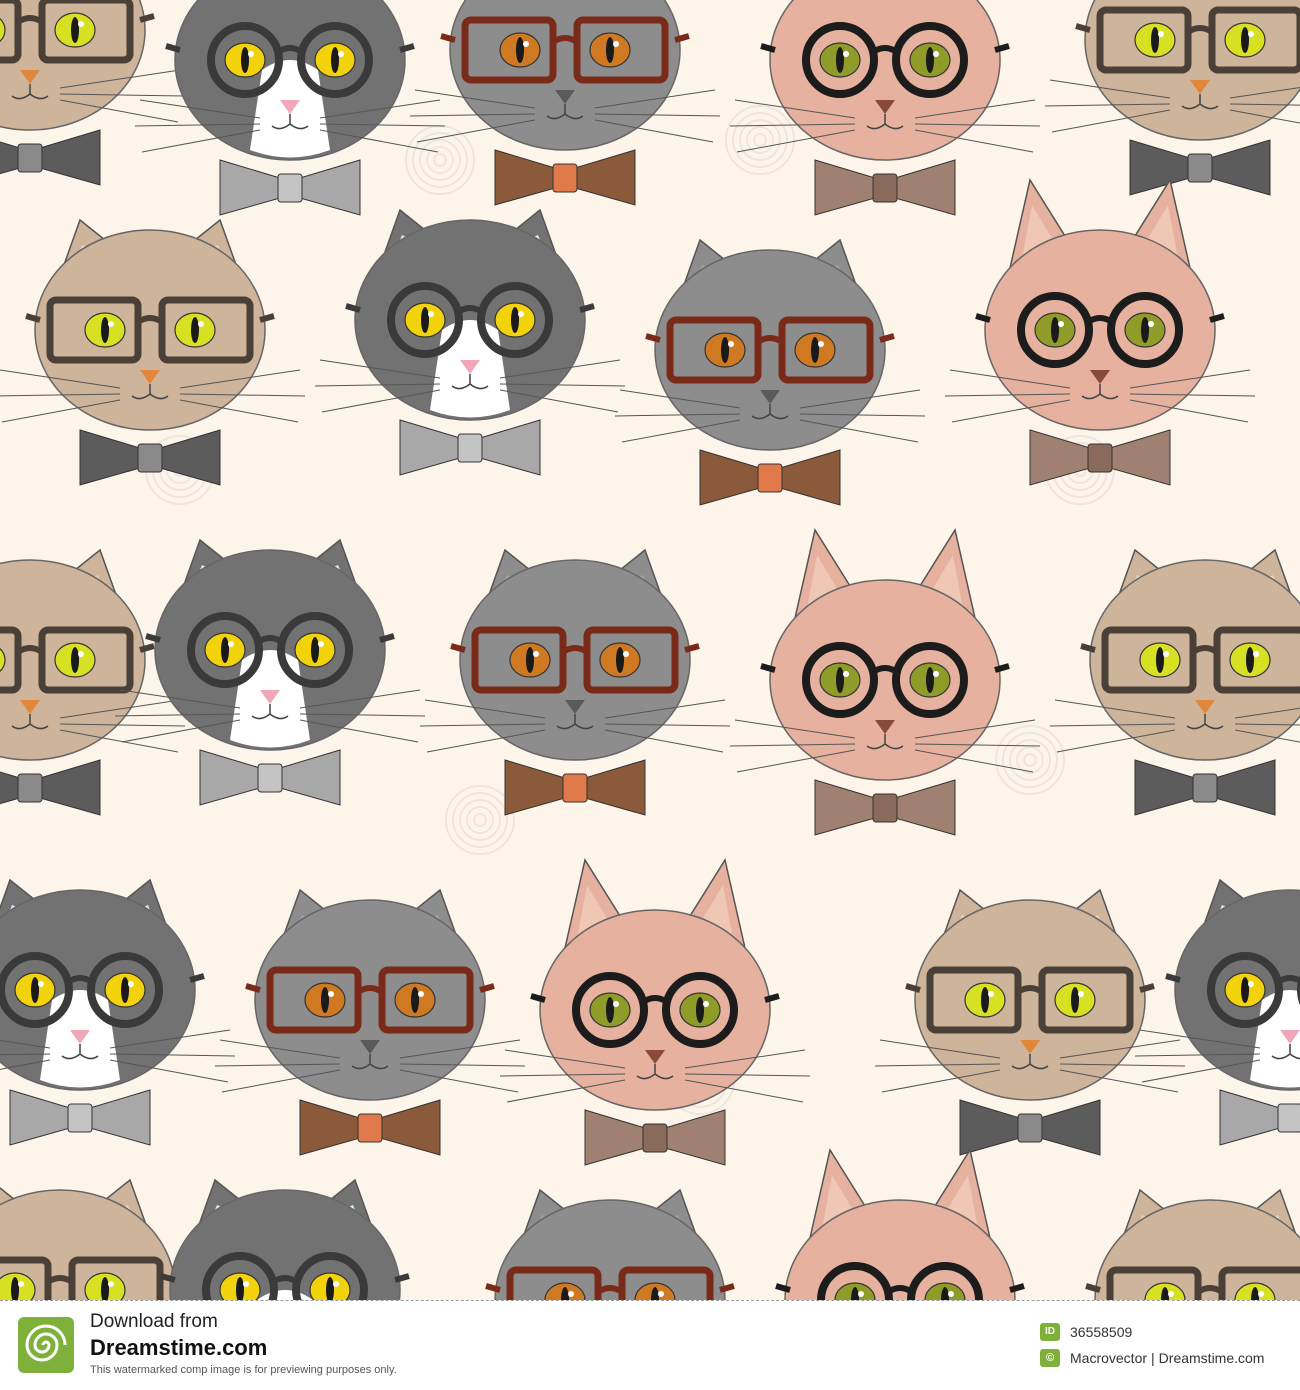 The image size is (1300, 1390). I want to click on site-name: Dreamstime.com, so click(243, 1348).